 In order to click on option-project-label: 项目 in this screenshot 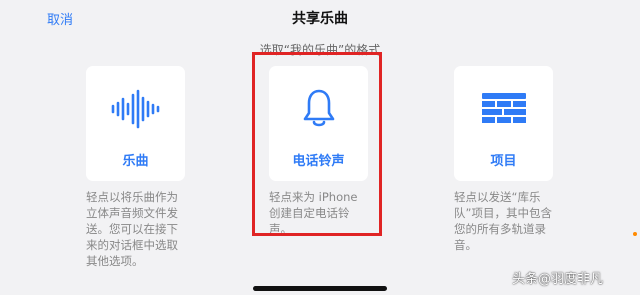, I will do `click(503, 161)`.